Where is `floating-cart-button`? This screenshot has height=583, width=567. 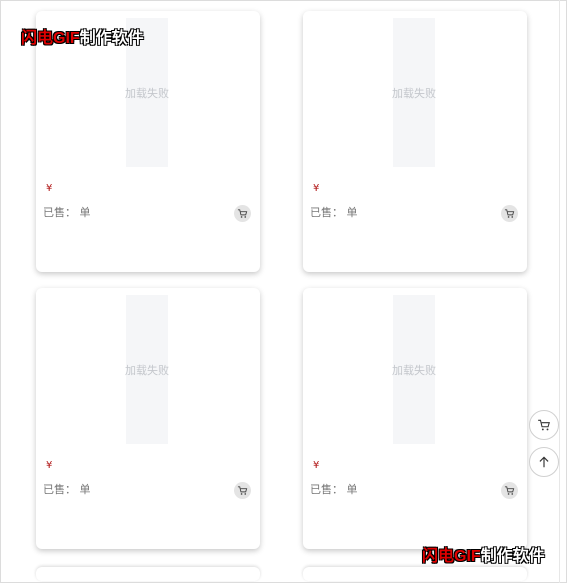
floating-cart-button is located at coordinates (544, 425).